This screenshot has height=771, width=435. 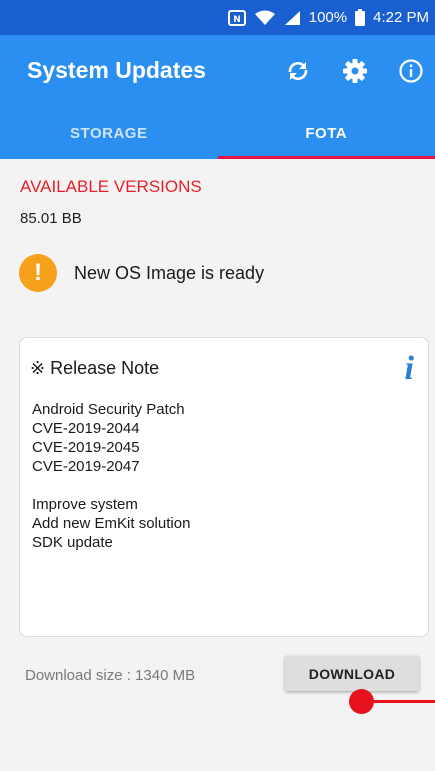 What do you see at coordinates (109, 133) in the screenshot?
I see `tab-storage: STORAGE` at bounding box center [109, 133].